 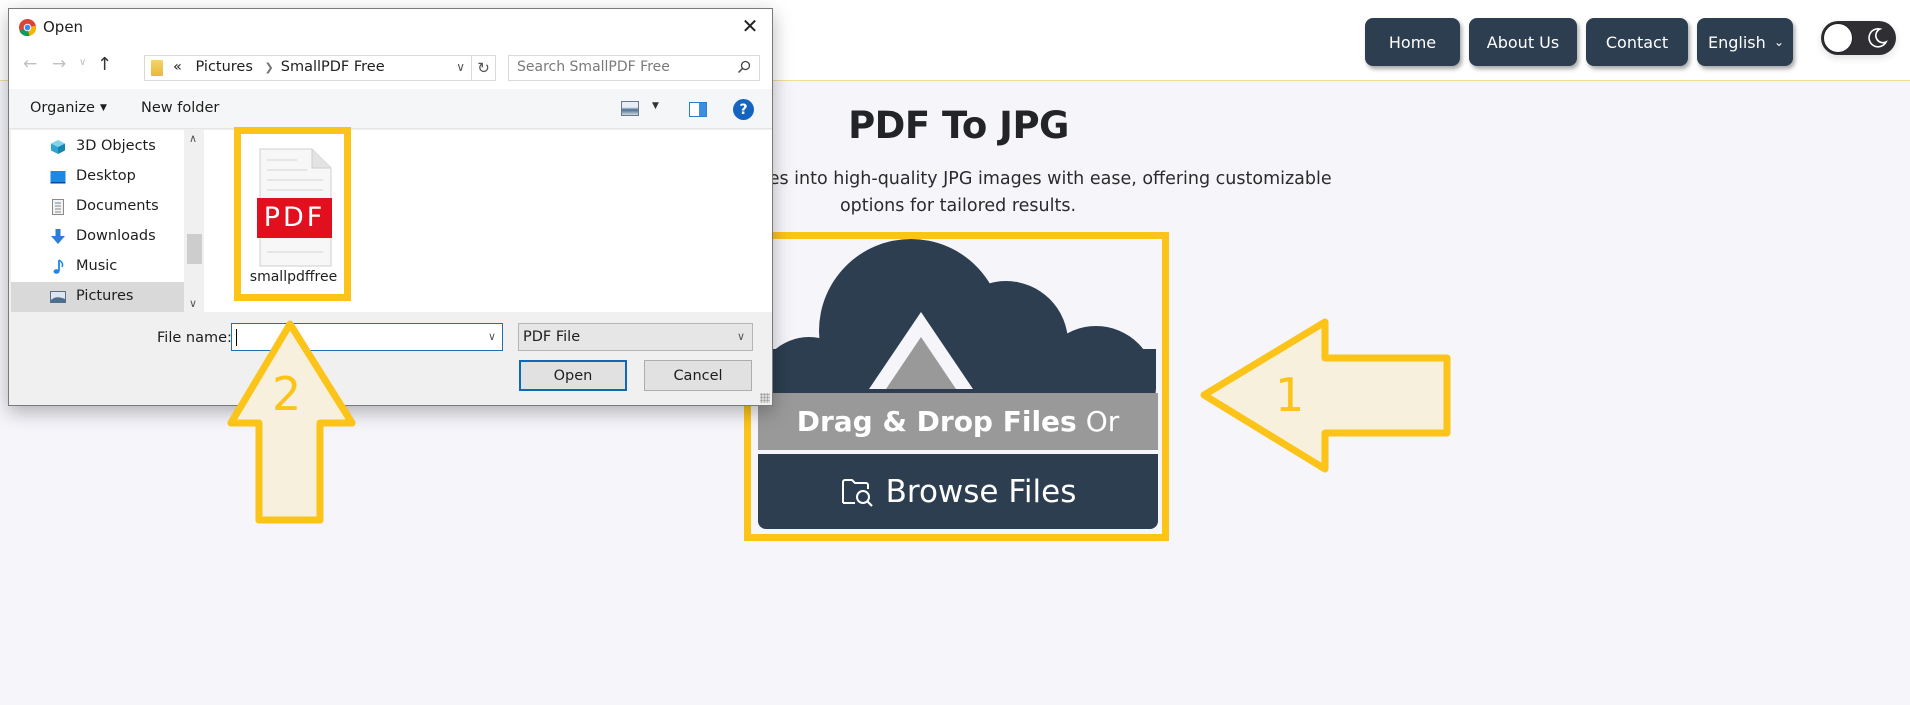 I want to click on close-icon: ✕, so click(x=750, y=26).